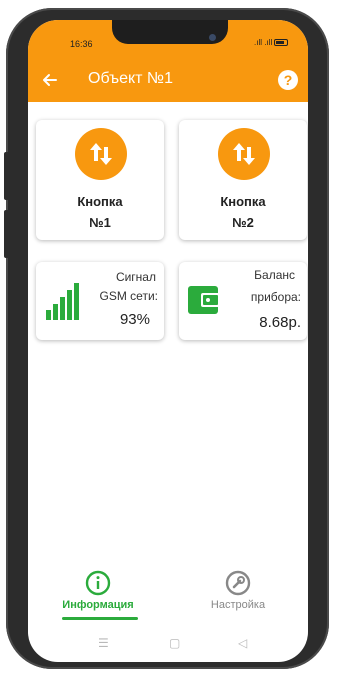  What do you see at coordinates (275, 297) in the screenshot?
I see `balance-label-line2: прибора:` at bounding box center [275, 297].